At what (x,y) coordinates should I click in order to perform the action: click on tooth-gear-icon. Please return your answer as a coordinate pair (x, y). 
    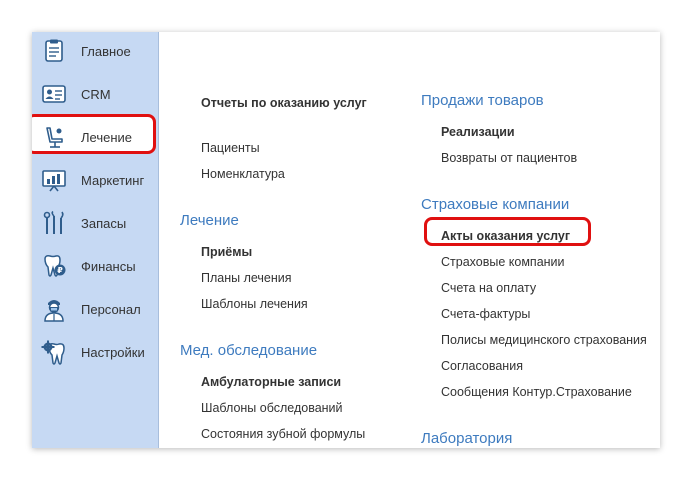
    Looking at the image, I should click on (54, 352).